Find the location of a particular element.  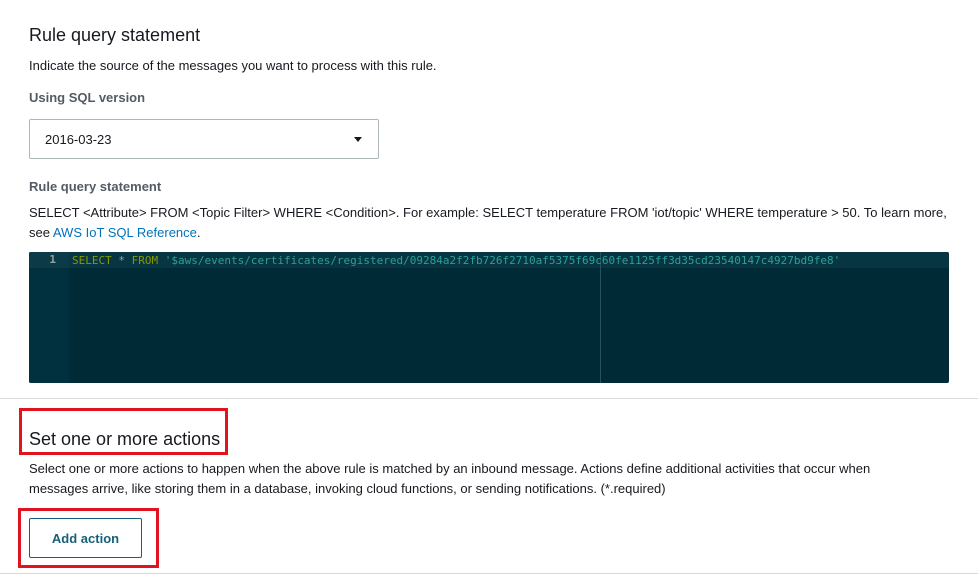

section-divider is located at coordinates (489, 398).